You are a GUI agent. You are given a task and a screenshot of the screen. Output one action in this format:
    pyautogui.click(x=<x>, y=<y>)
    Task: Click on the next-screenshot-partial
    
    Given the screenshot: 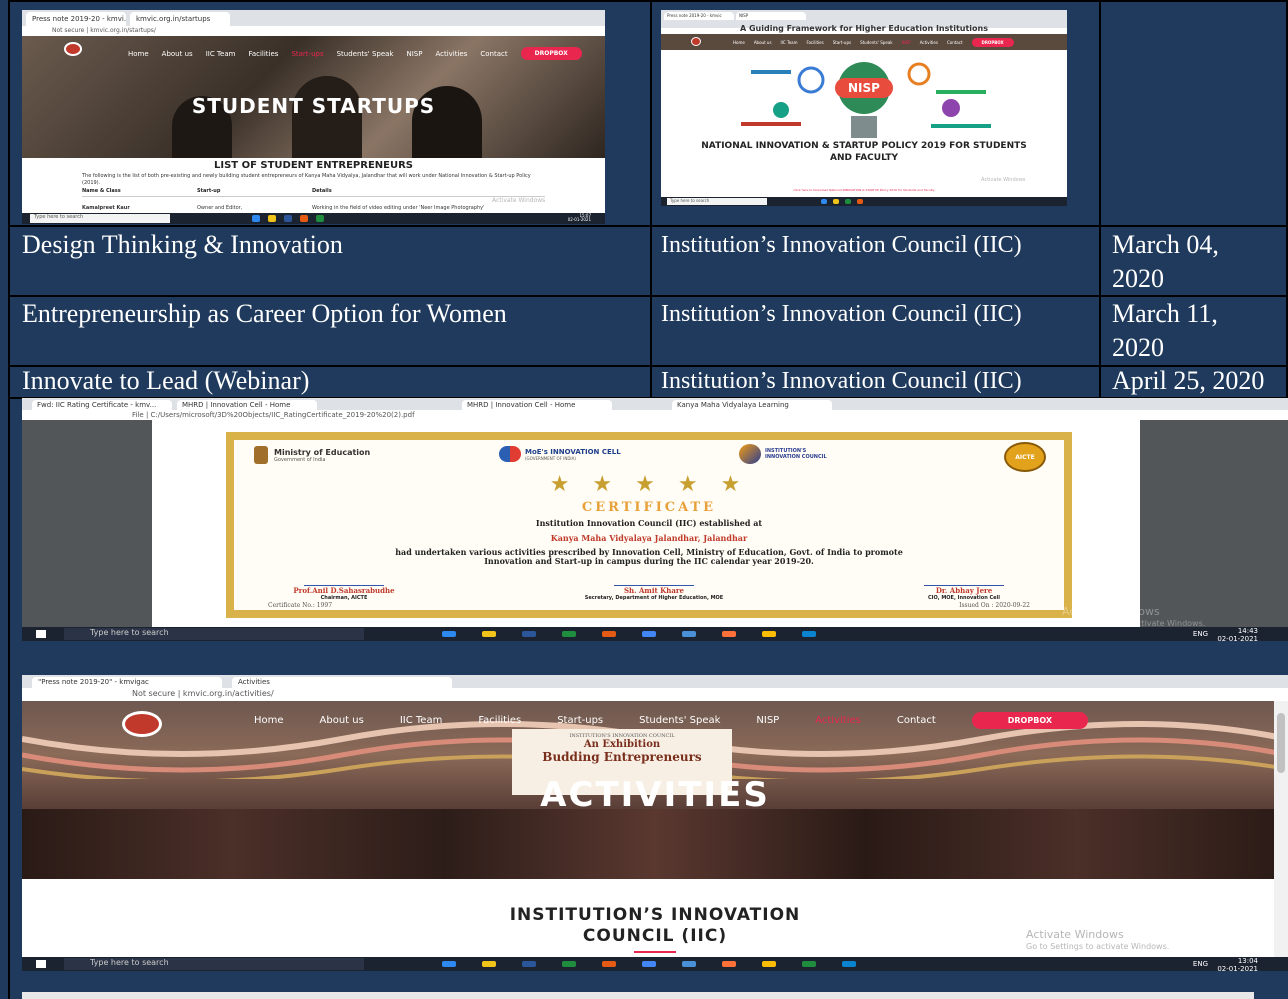 What is the action you would take?
    pyautogui.click(x=638, y=995)
    